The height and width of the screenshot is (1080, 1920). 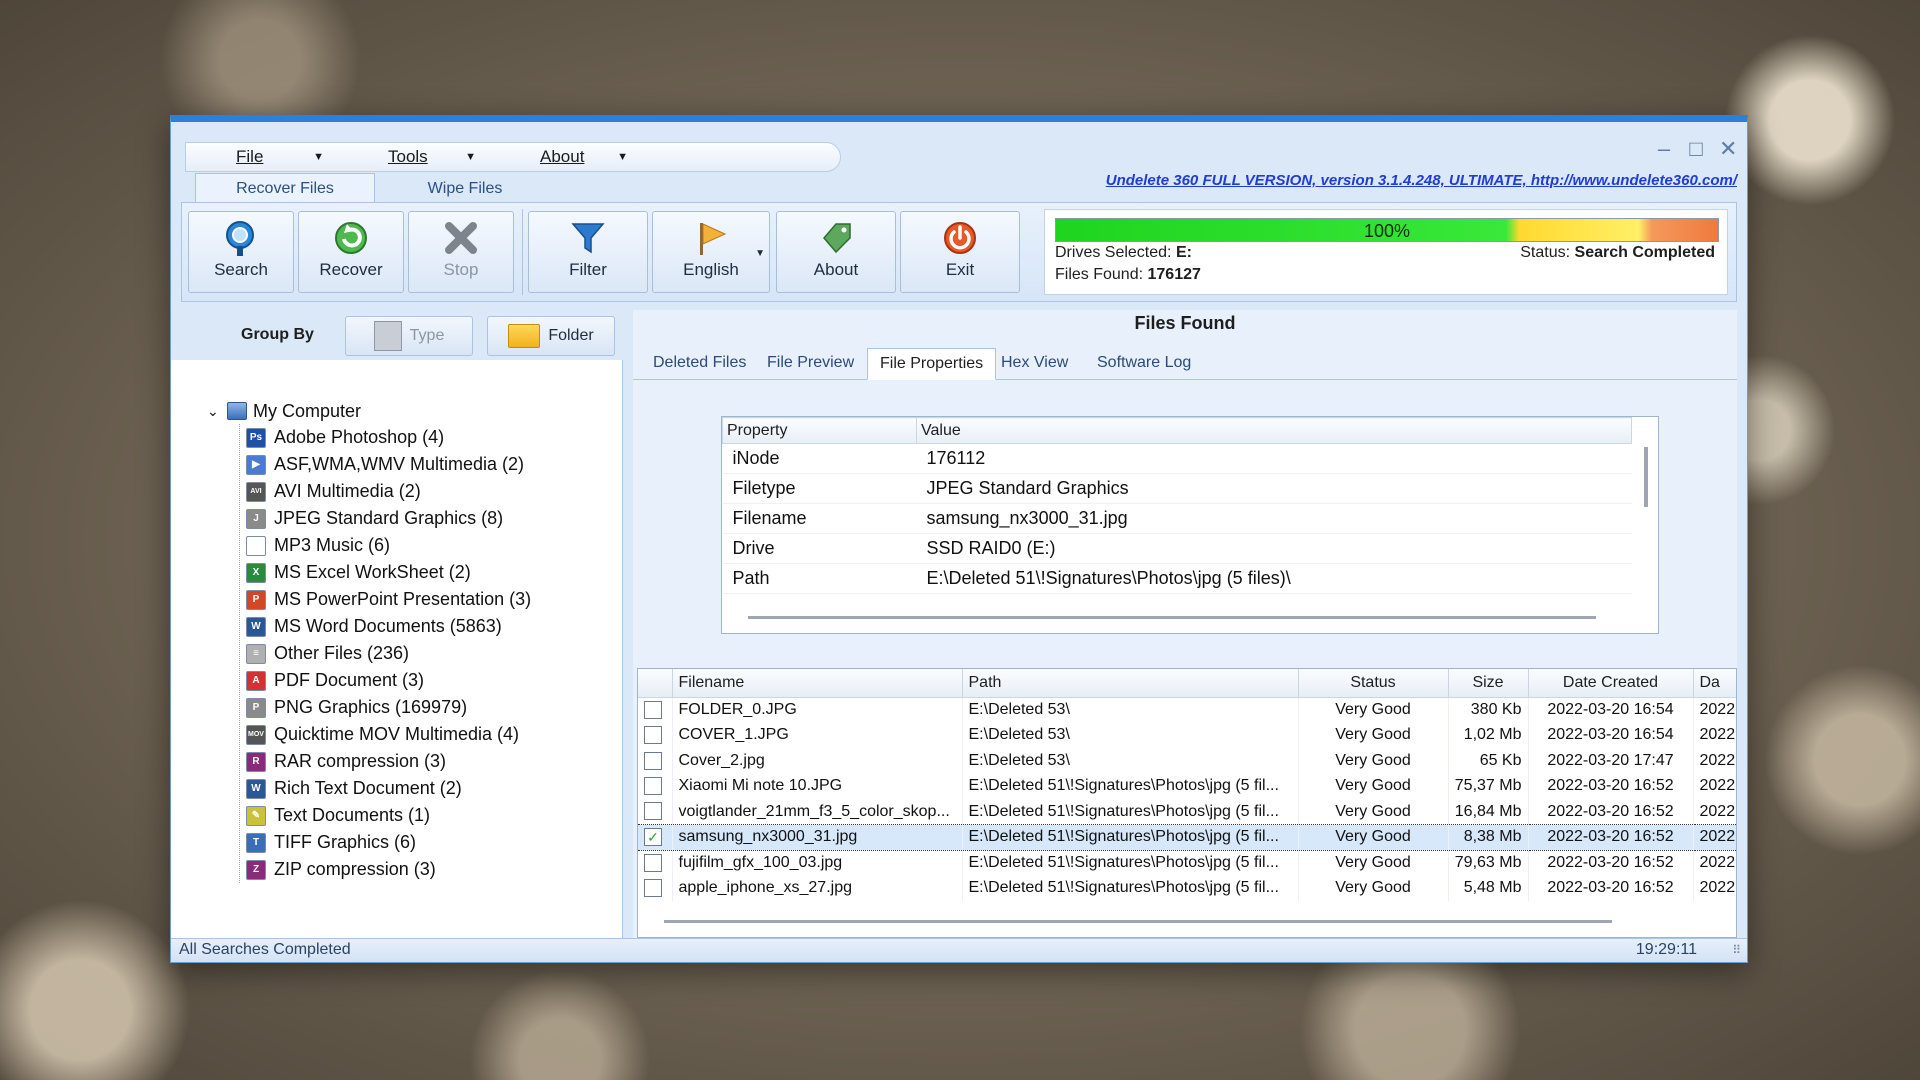 What do you see at coordinates (388, 599) in the screenshot?
I see `tree-item: P MS PowerPoint Presentation (3)` at bounding box center [388, 599].